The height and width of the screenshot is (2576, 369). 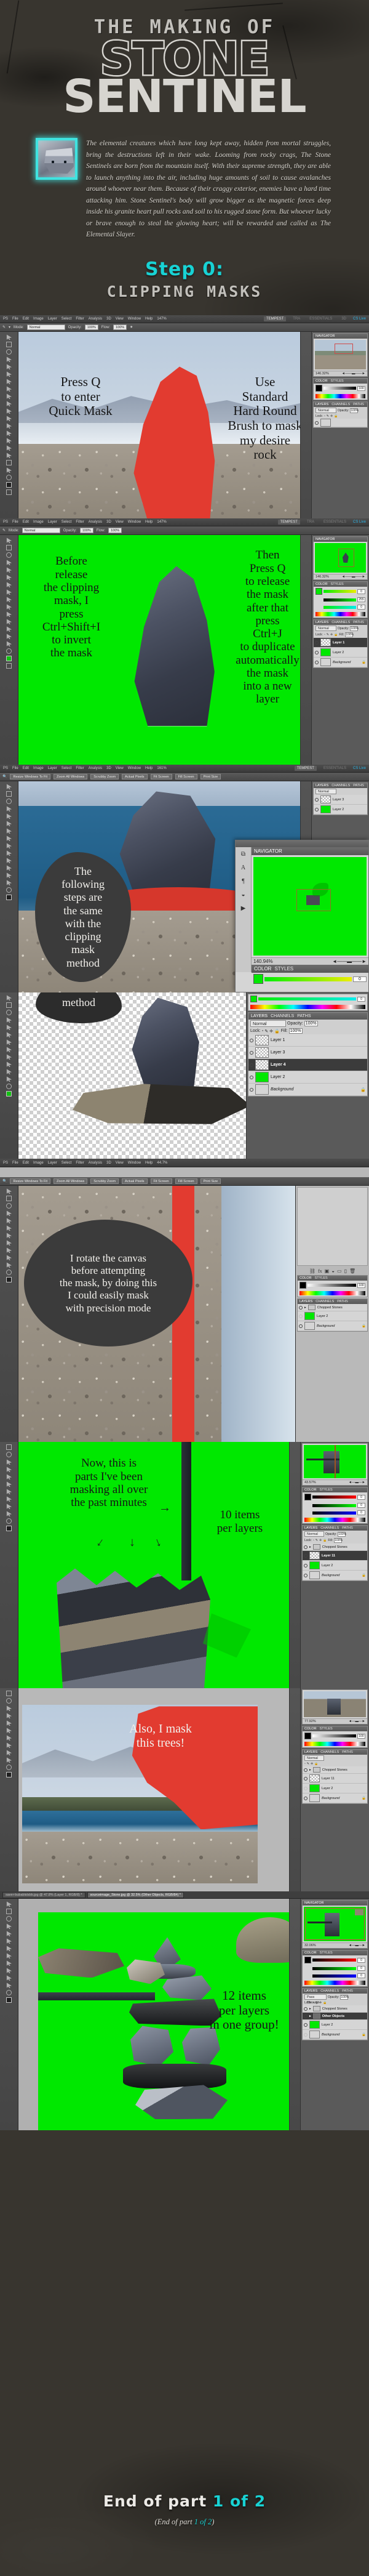 What do you see at coordinates (120, 319) in the screenshot?
I see `menu-view: View` at bounding box center [120, 319].